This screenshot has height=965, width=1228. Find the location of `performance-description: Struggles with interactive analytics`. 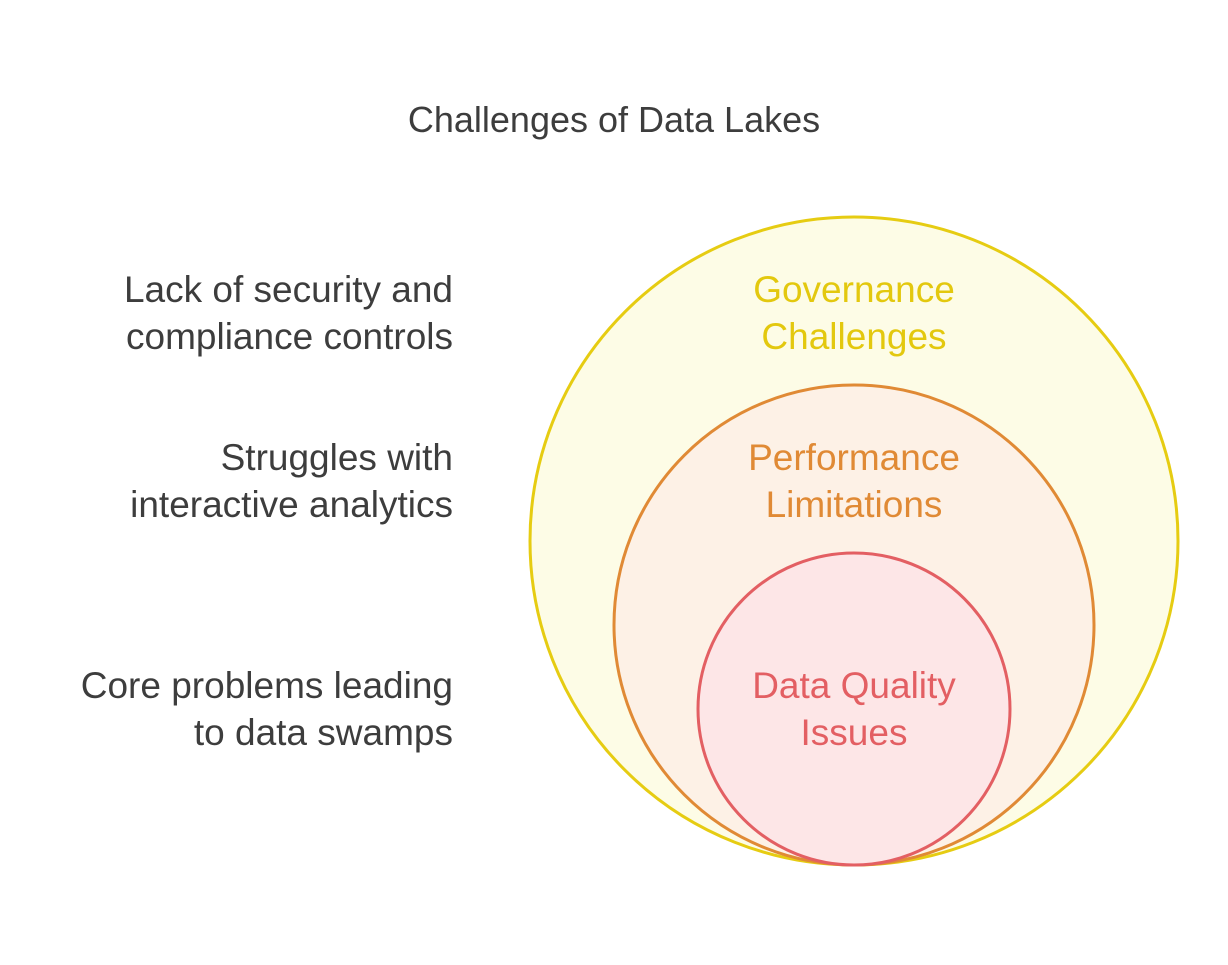

performance-description: Struggles with interactive analytics is located at coordinates (233, 481).